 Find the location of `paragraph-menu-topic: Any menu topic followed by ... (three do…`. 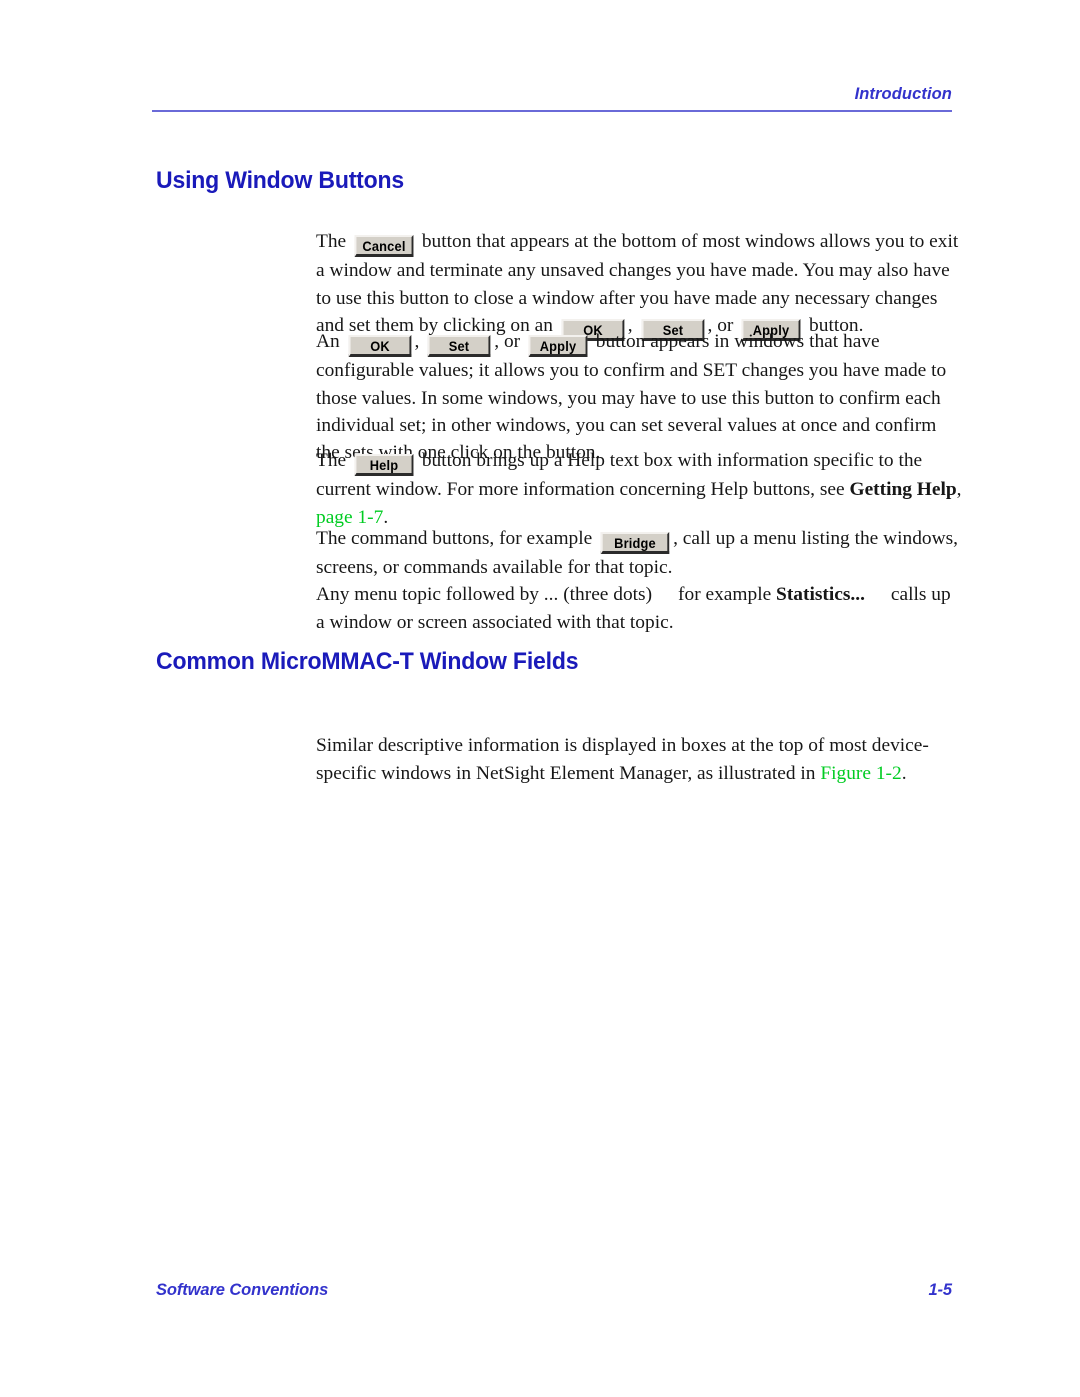

paragraph-menu-topic: Any menu topic followed by ... (three do… is located at coordinates (640, 608).